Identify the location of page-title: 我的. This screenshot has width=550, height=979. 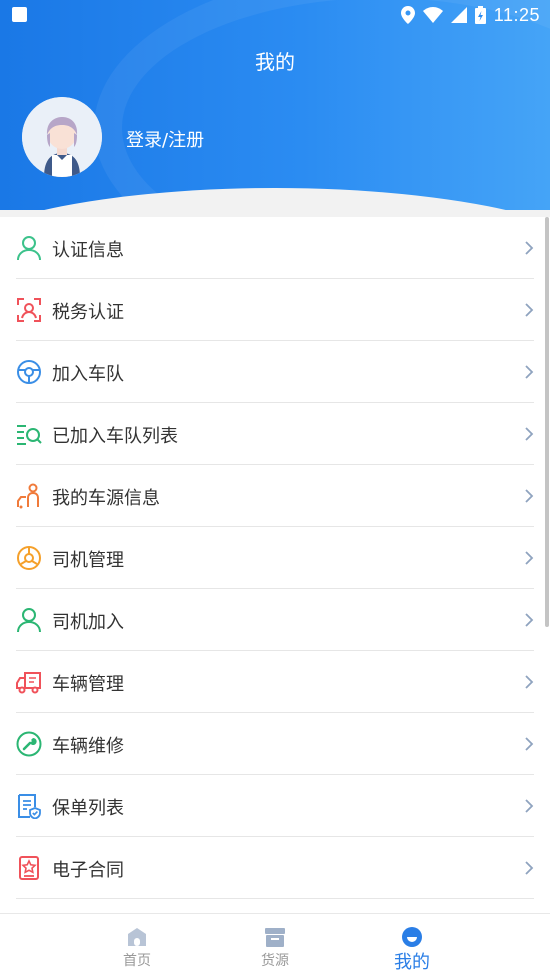
(275, 62).